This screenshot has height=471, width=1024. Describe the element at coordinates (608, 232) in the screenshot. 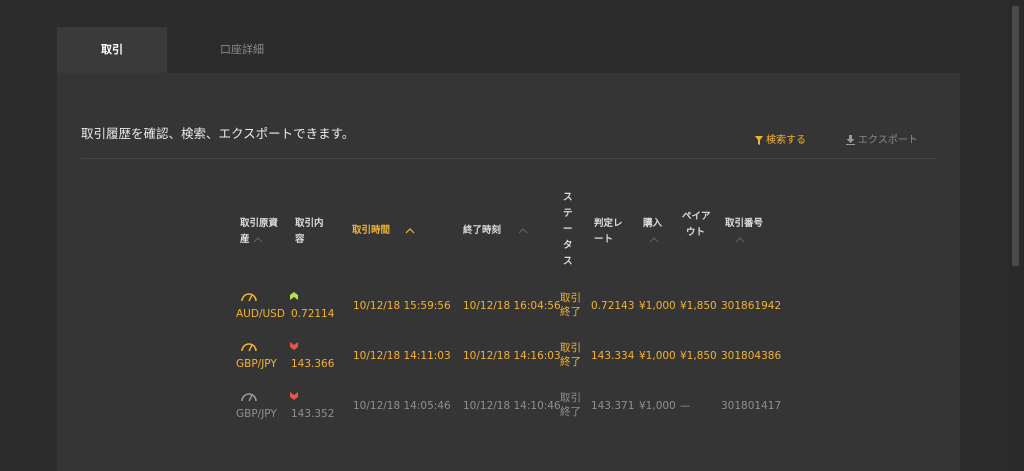

I see `col-strike-rate: 判定レ ート` at that location.